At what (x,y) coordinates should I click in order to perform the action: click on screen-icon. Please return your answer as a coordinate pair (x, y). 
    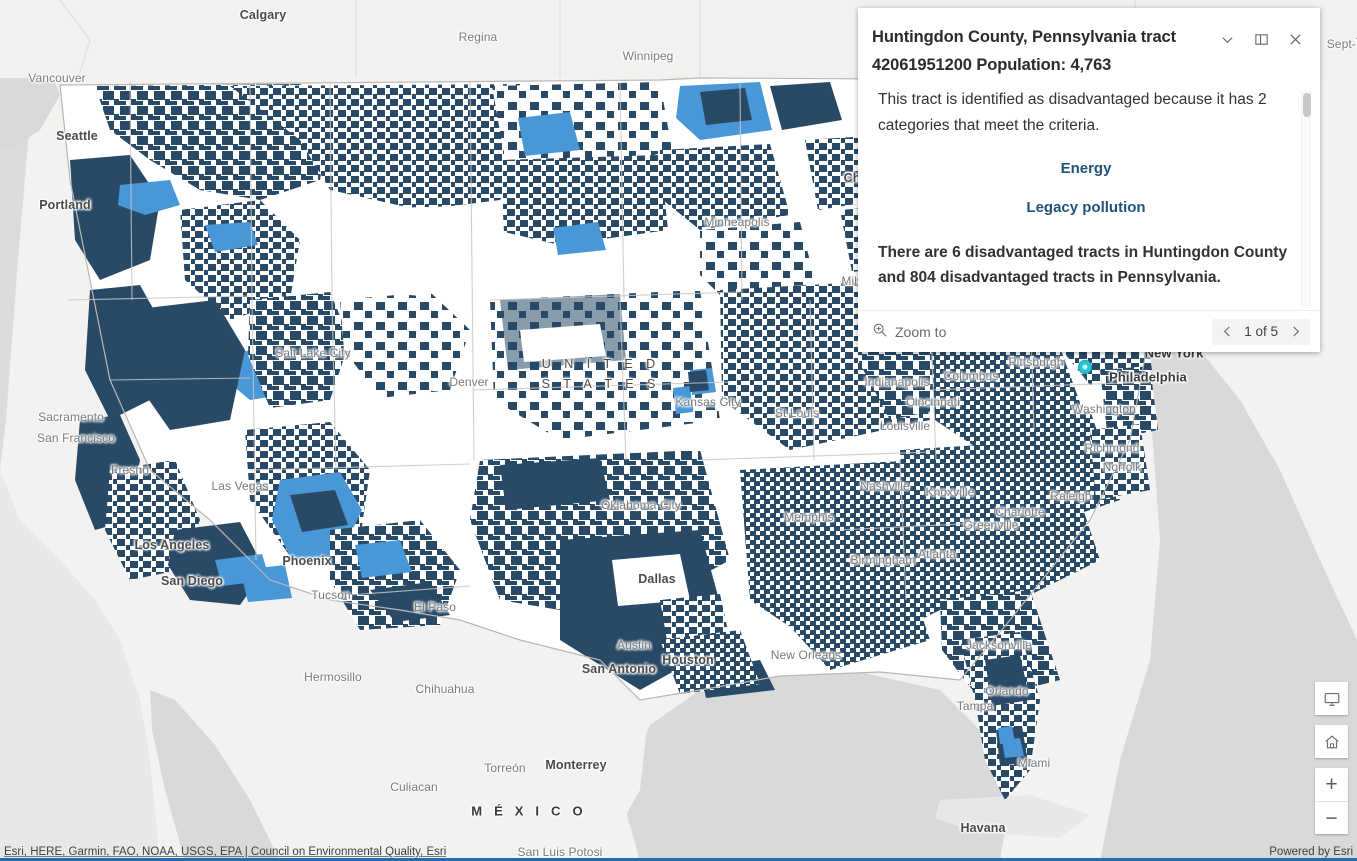
    Looking at the image, I should click on (1331, 698).